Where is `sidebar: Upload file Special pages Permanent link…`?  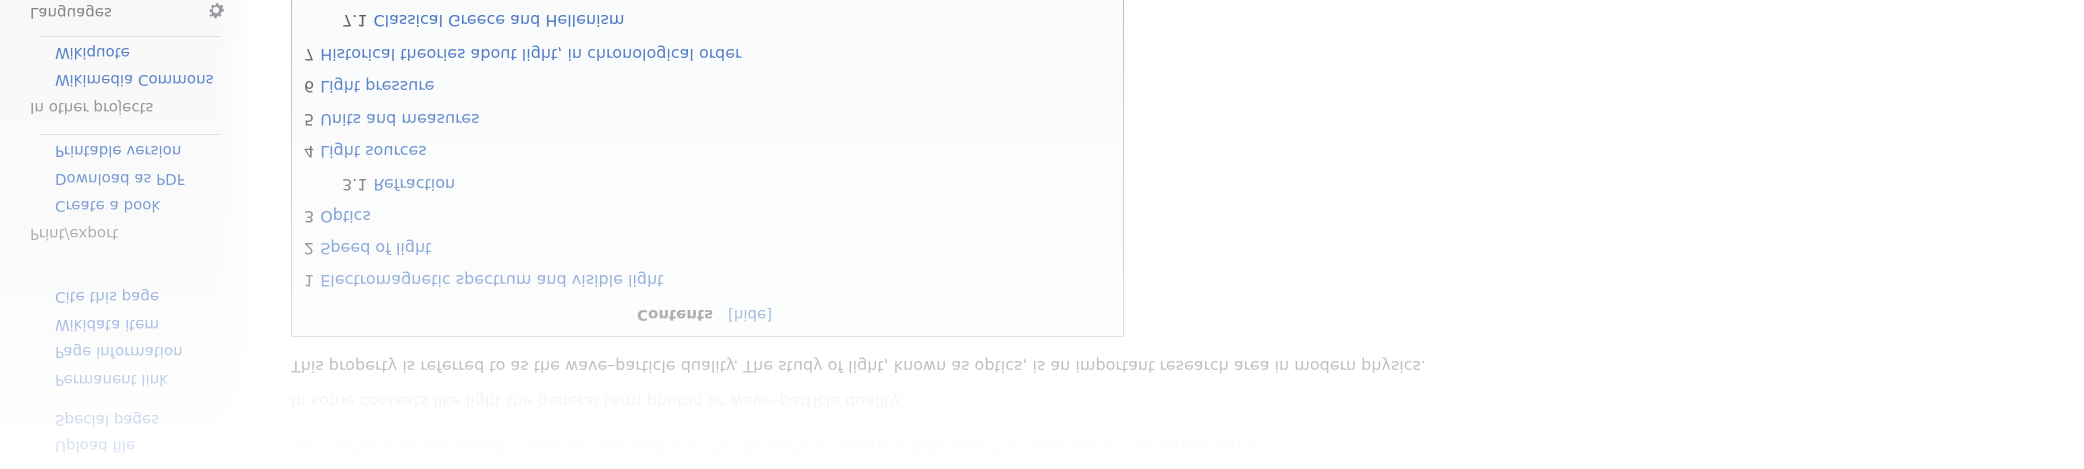
sidebar: Upload file Special pages Permanent link… is located at coordinates (127, 234).